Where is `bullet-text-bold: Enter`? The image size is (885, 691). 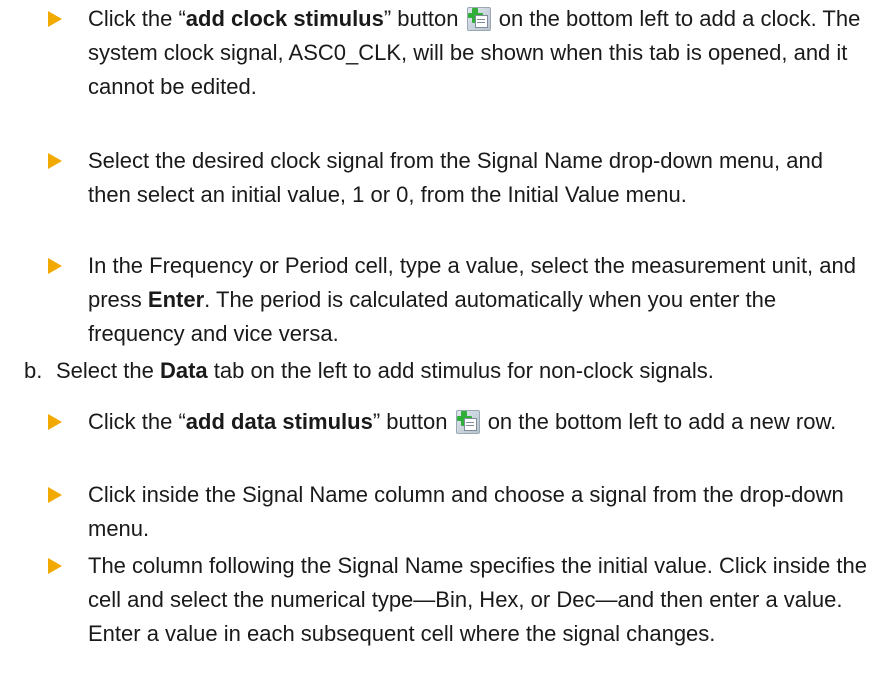 bullet-text-bold: Enter is located at coordinates (176, 299).